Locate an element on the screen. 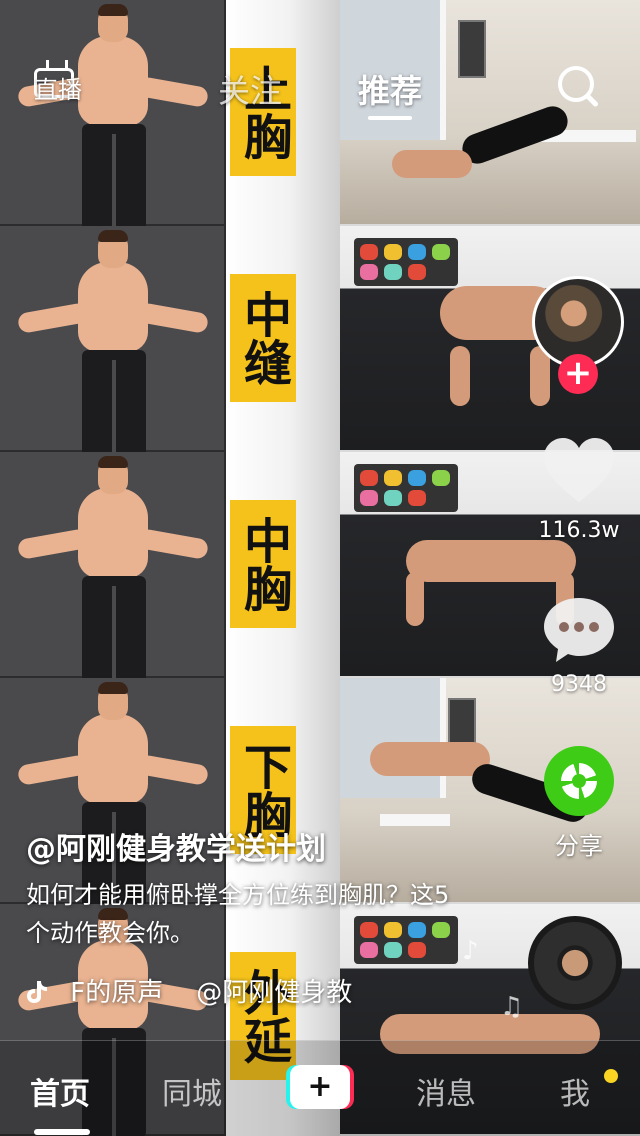  active-tab-indicator is located at coordinates (390, 118).